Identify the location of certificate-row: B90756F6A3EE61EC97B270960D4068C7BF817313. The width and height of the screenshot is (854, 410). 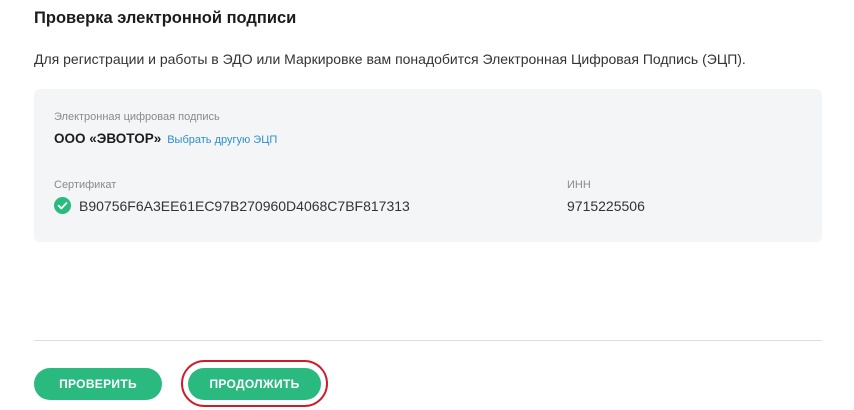
(232, 205).